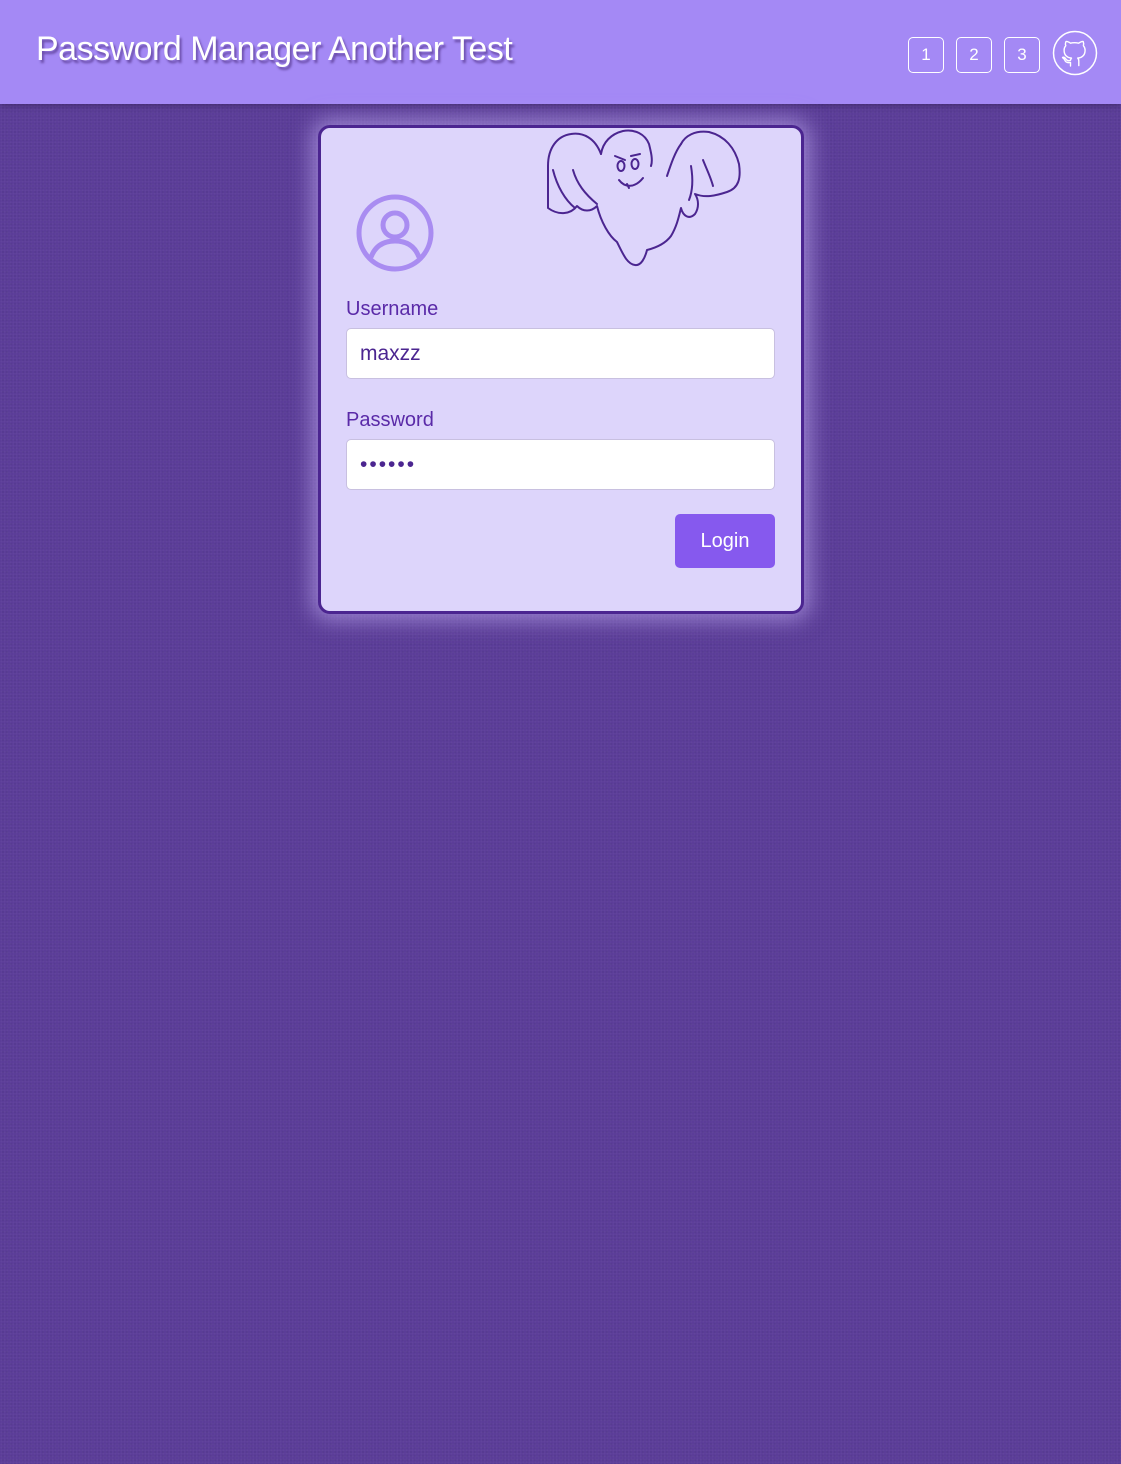 Image resolution: width=1121 pixels, height=1464 pixels. What do you see at coordinates (644, 198) in the screenshot?
I see `ghost-icon` at bounding box center [644, 198].